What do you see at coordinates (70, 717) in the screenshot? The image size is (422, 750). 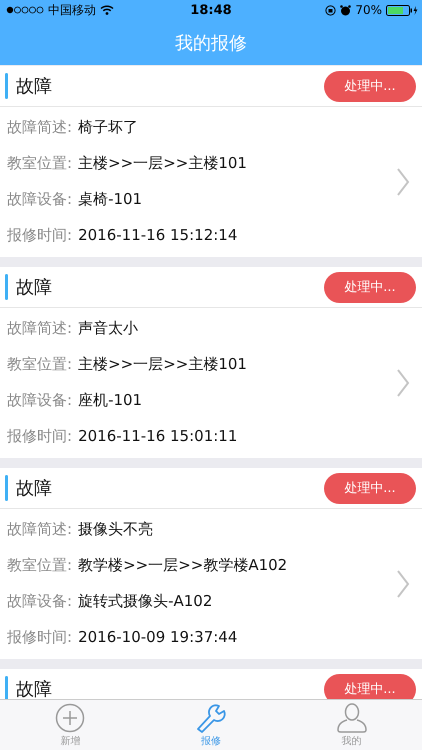 I see `add-icon` at bounding box center [70, 717].